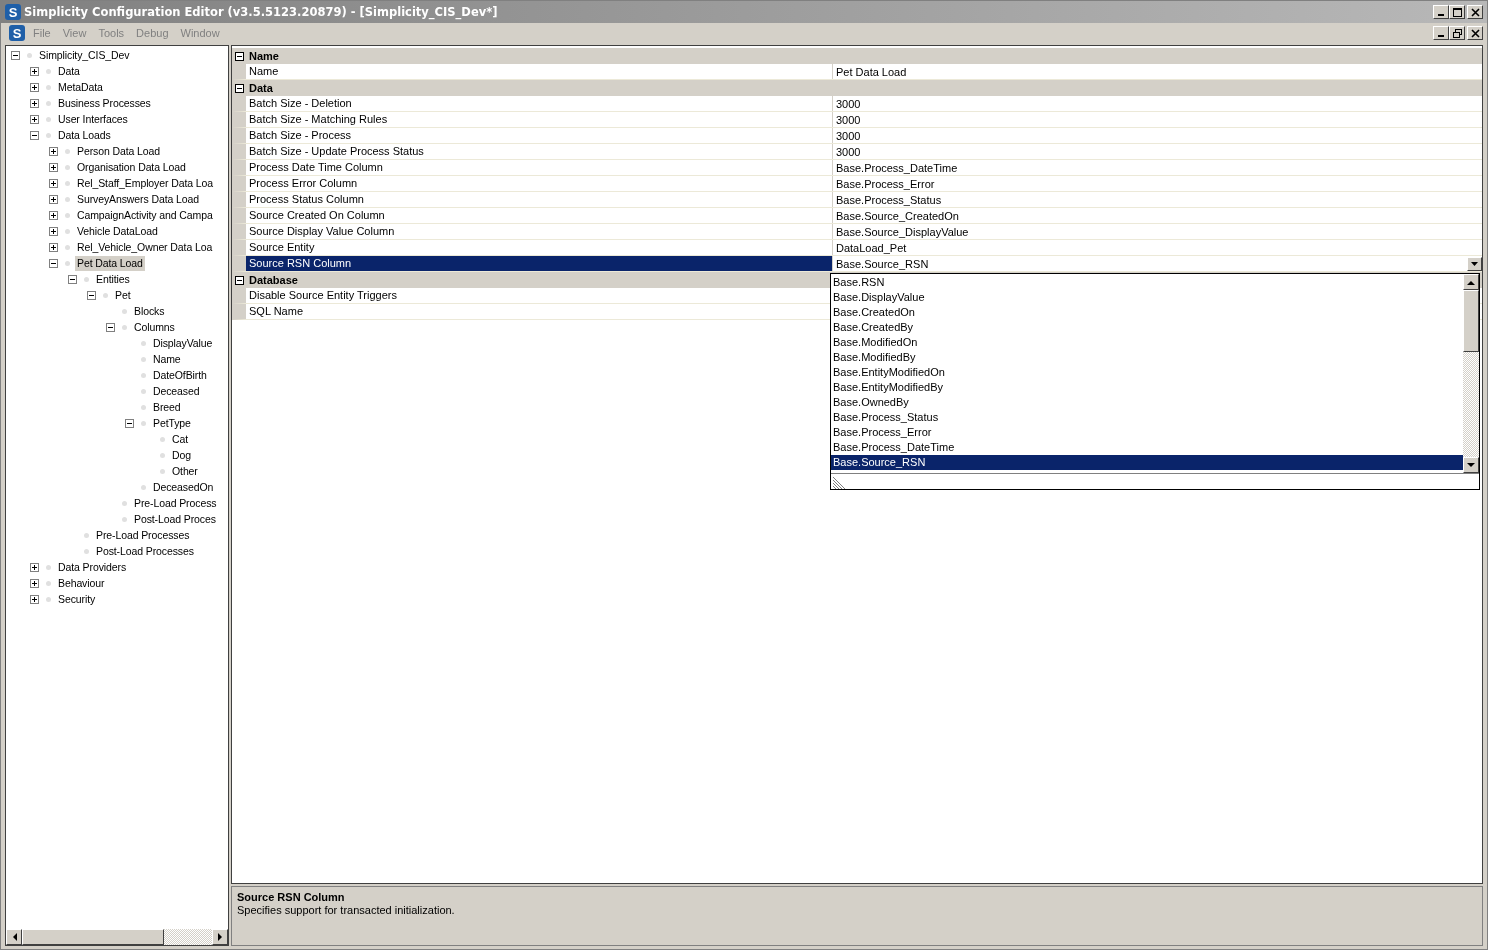 This screenshot has width=1488, height=950. I want to click on dropdown-option: Base.ModifiedBy, so click(1147, 357).